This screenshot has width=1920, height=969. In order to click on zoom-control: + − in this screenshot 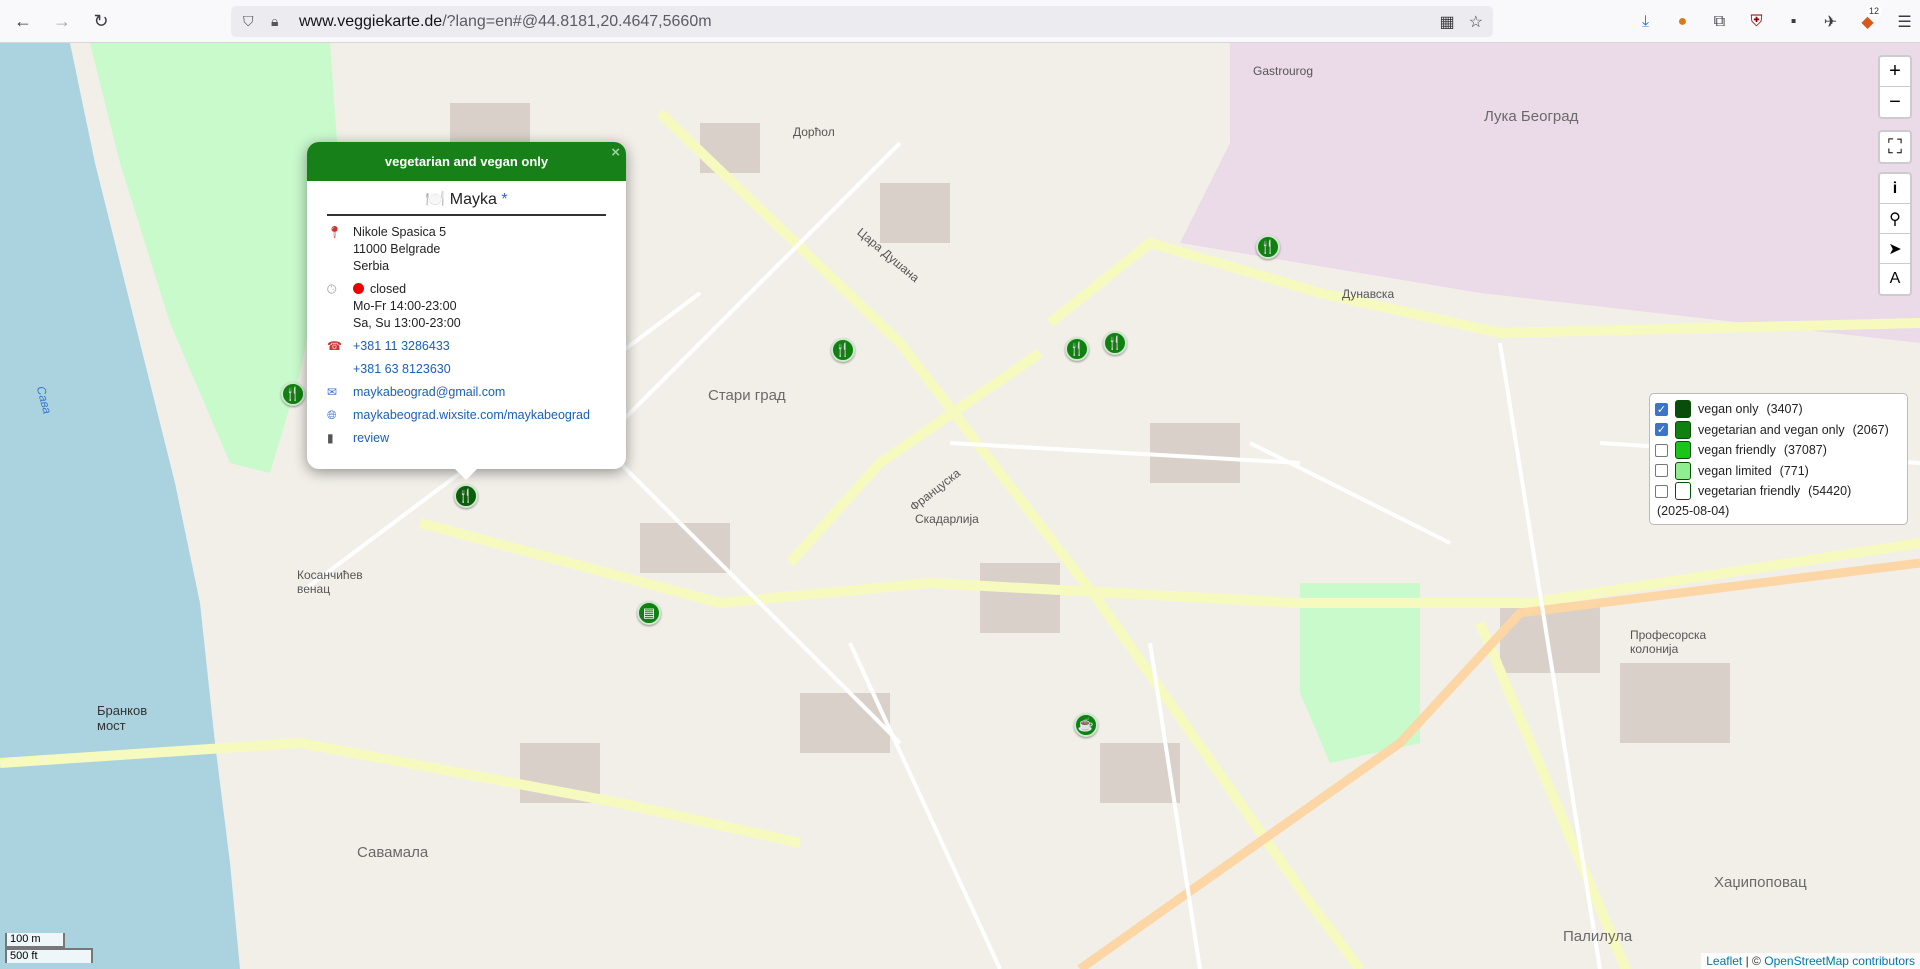, I will do `click(1895, 87)`.